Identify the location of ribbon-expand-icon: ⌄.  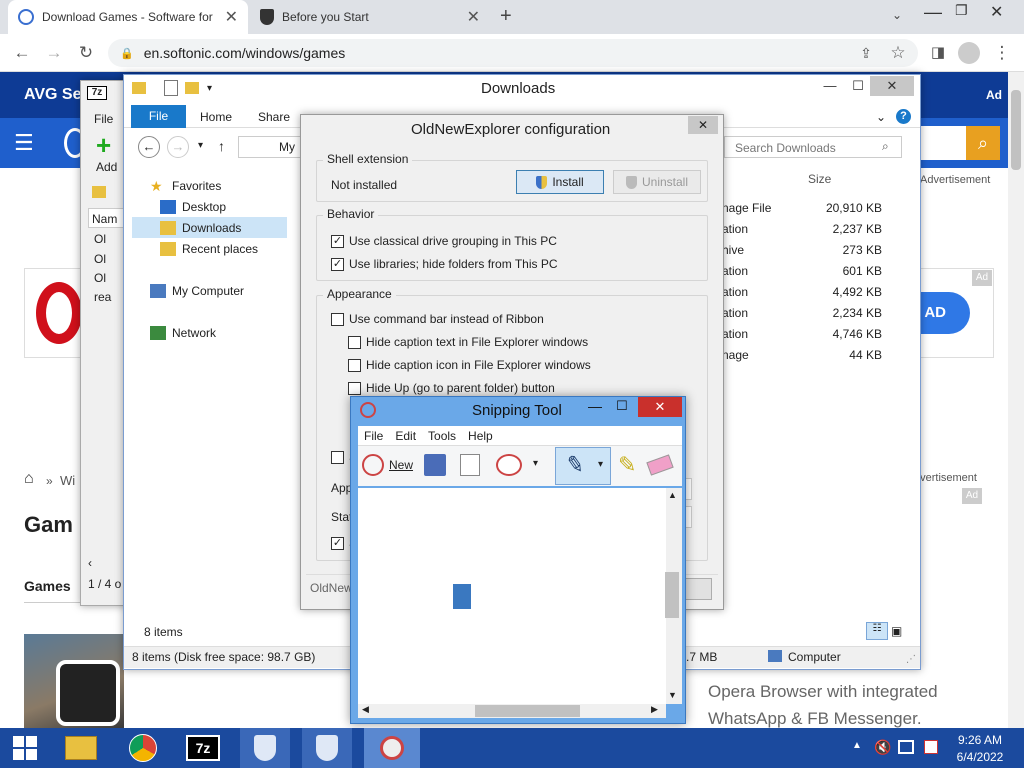
(881, 117).